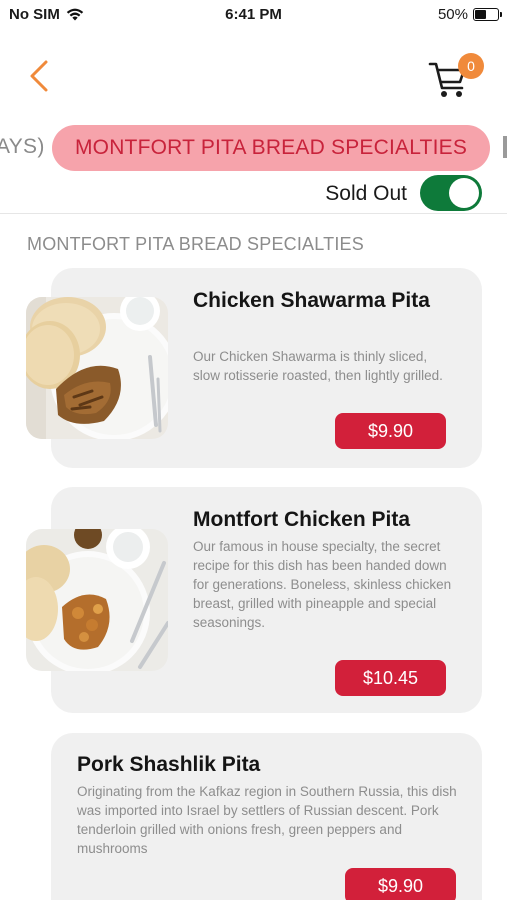 The height and width of the screenshot is (900, 507). I want to click on category-tabs: AYS) MONTFORT PITA BREAD SPECIALTIES, so click(253, 148).